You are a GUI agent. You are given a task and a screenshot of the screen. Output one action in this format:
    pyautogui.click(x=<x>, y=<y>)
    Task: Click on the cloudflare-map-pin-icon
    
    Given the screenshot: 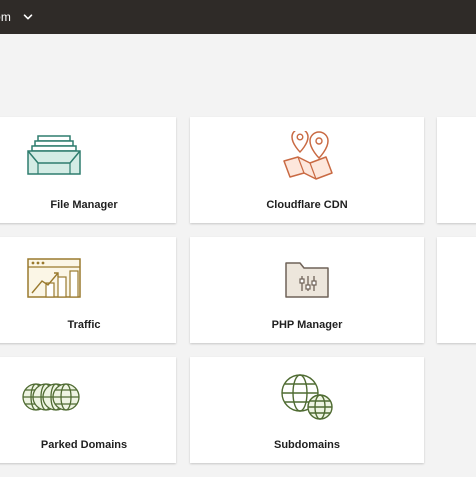 What is the action you would take?
    pyautogui.click(x=307, y=157)
    